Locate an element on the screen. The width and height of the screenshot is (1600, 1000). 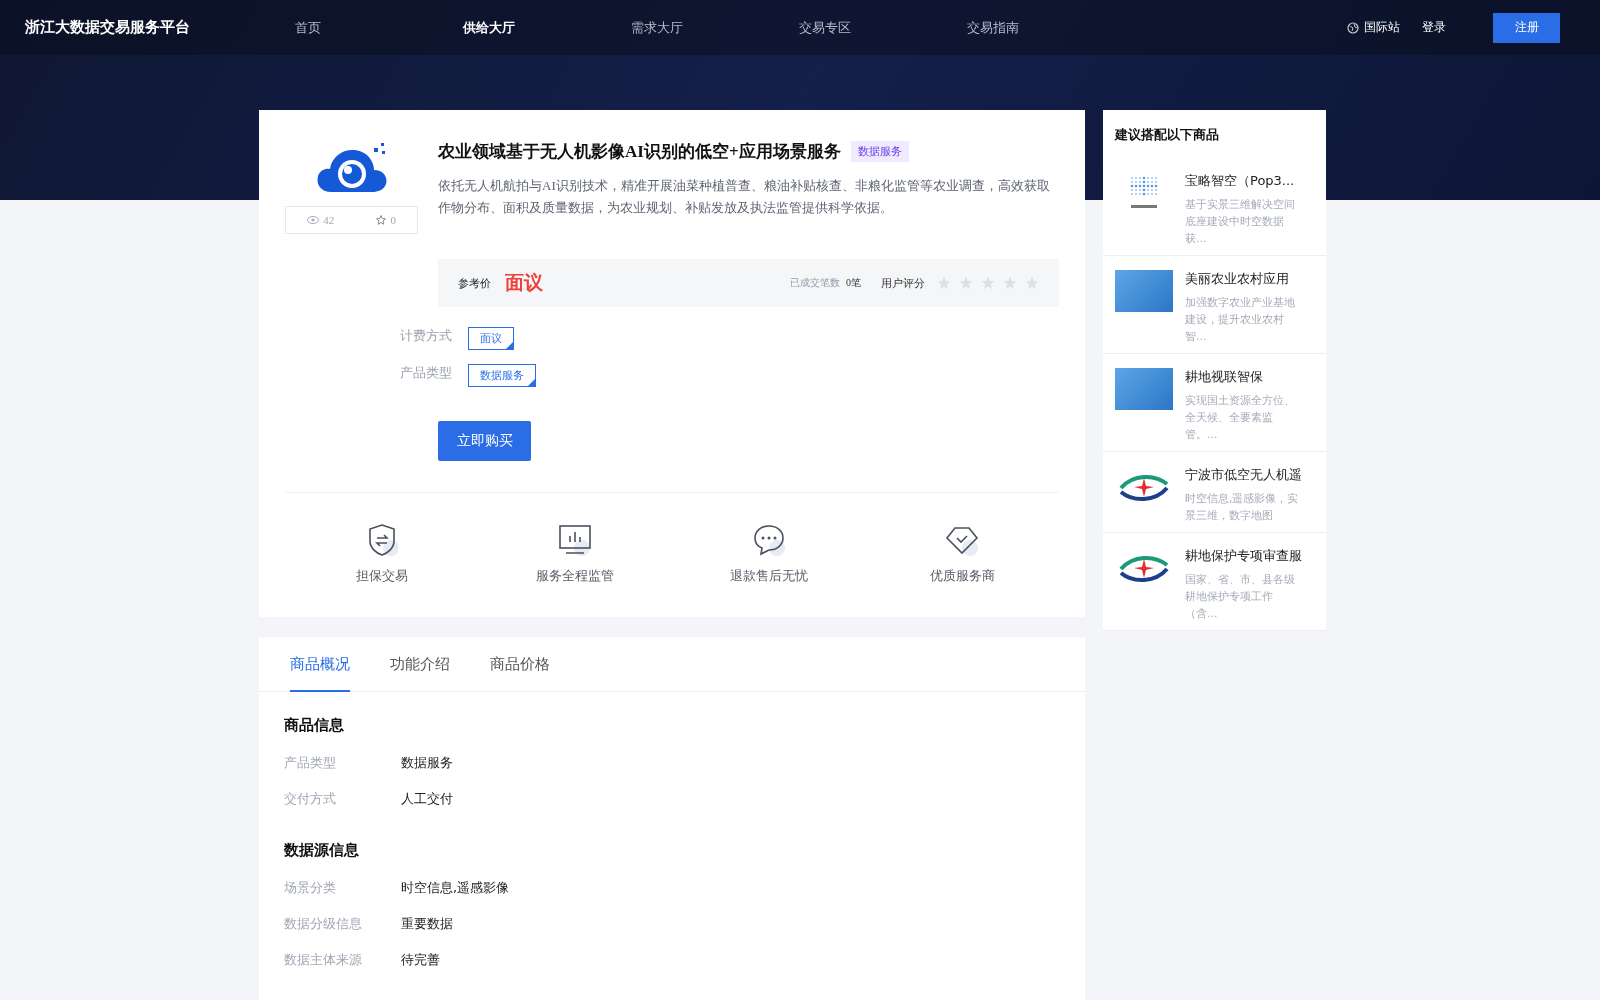
price-label: 参考价 is located at coordinates (474, 283).